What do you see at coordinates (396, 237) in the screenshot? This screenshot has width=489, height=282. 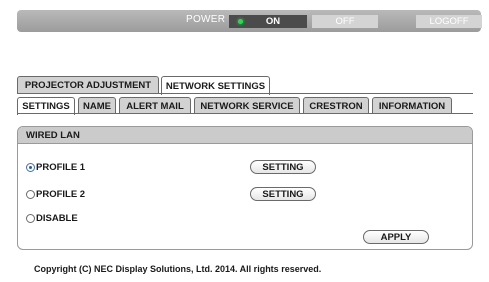 I see `apply-button: APPLY` at bounding box center [396, 237].